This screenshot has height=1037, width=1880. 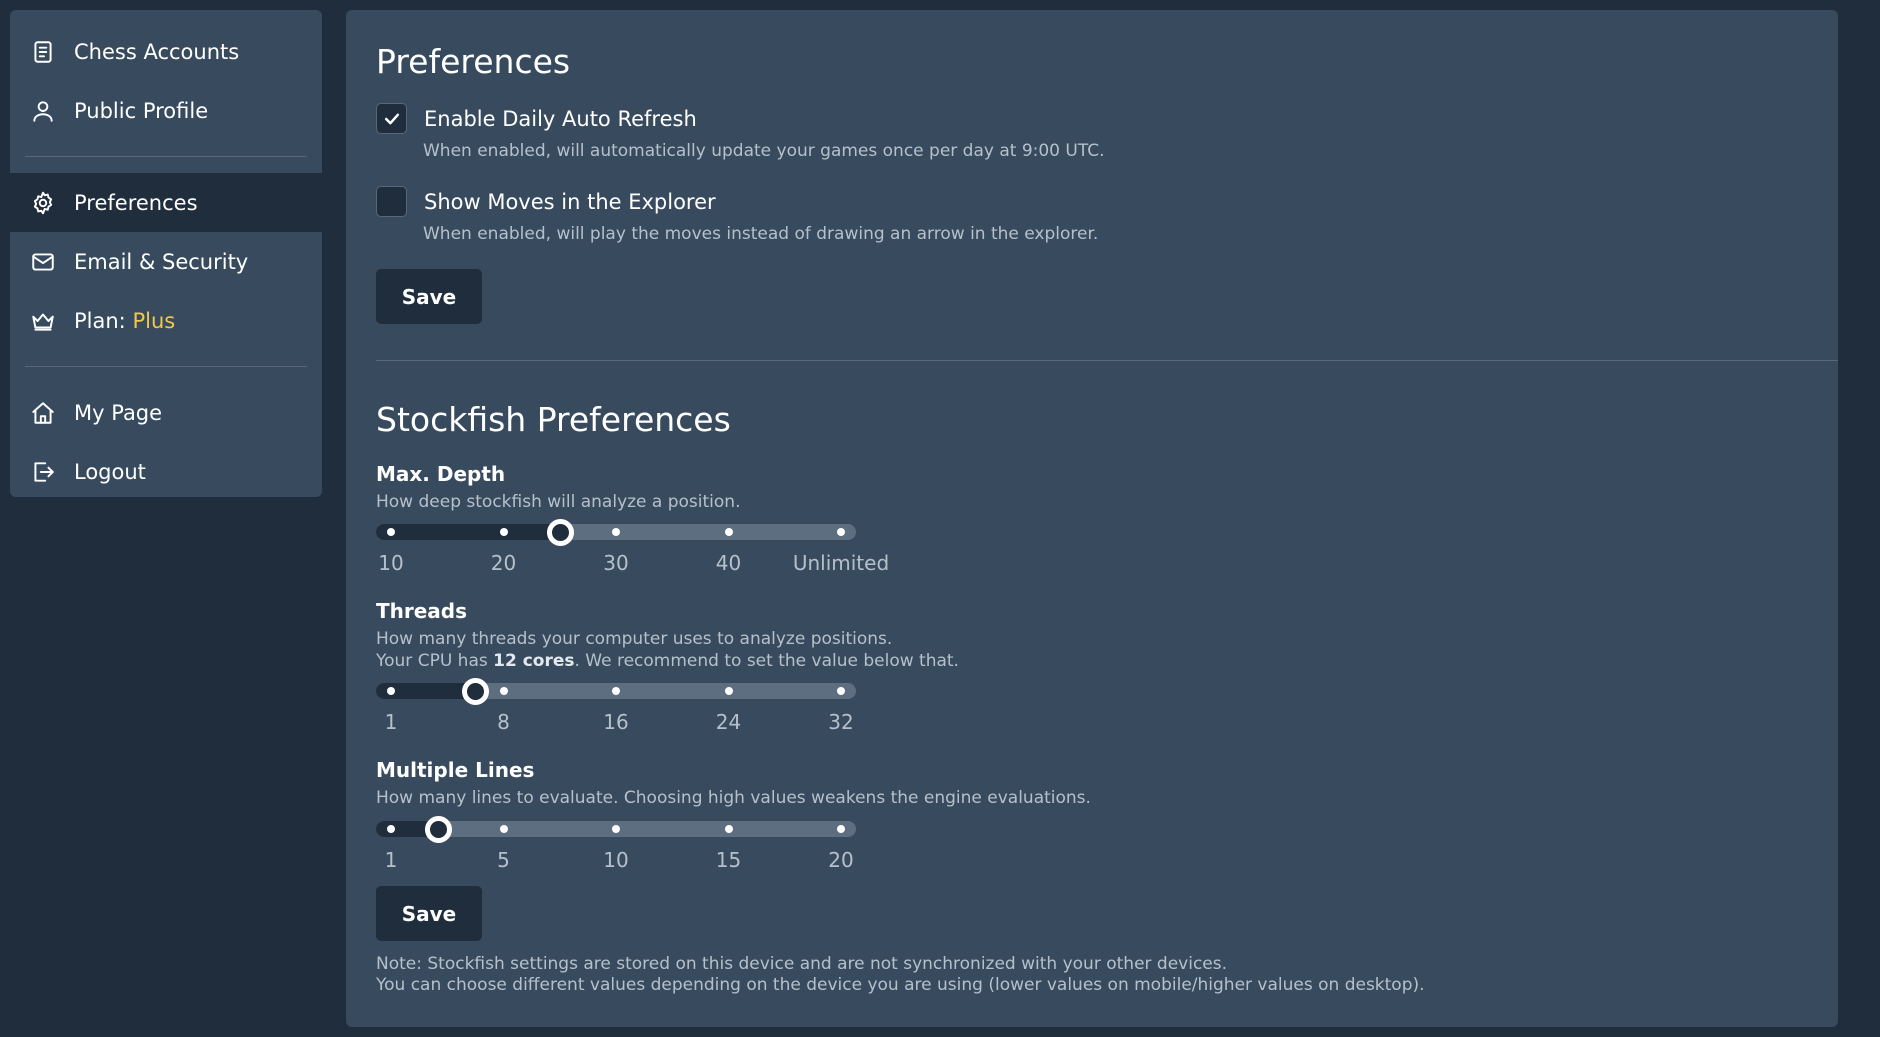 What do you see at coordinates (616, 563) in the screenshot?
I see `slider-tick-label: 30` at bounding box center [616, 563].